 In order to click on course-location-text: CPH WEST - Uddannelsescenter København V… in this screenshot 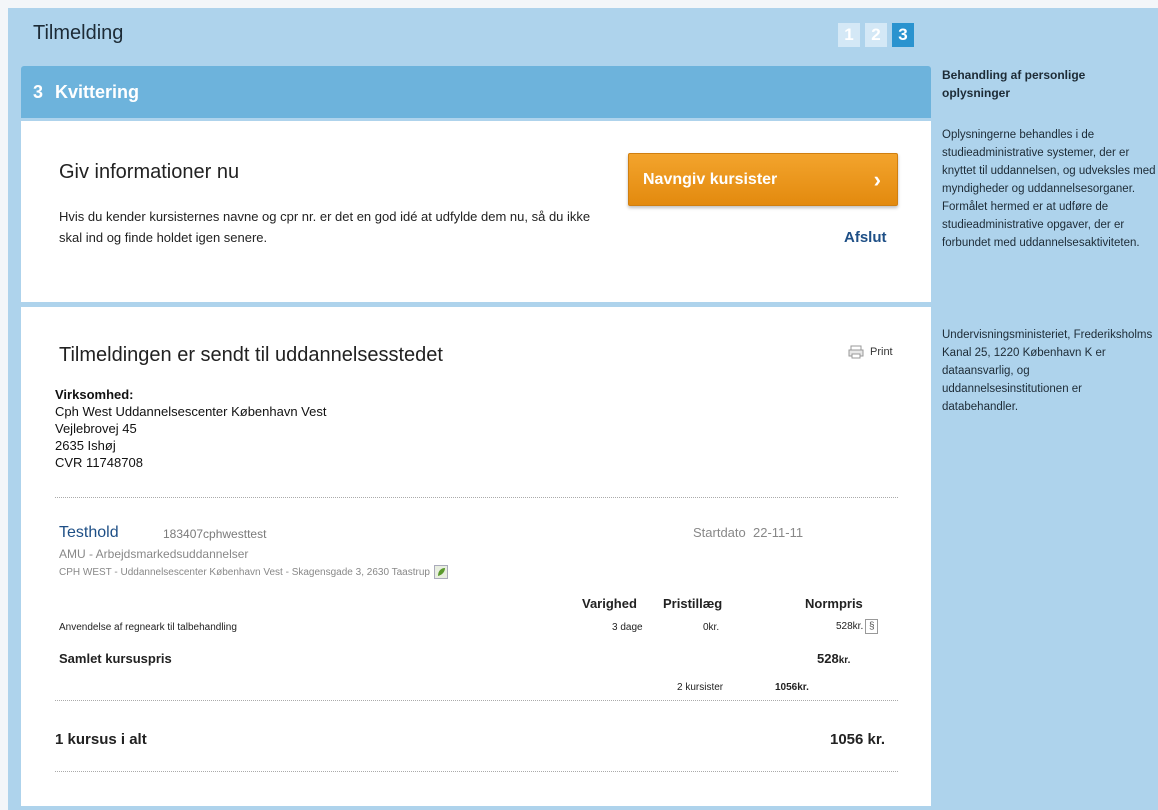, I will do `click(244, 572)`.